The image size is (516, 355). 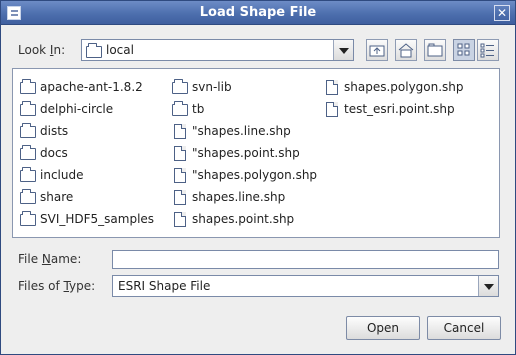 I want to click on title-bar: Load Shape File ✕, so click(x=258, y=13).